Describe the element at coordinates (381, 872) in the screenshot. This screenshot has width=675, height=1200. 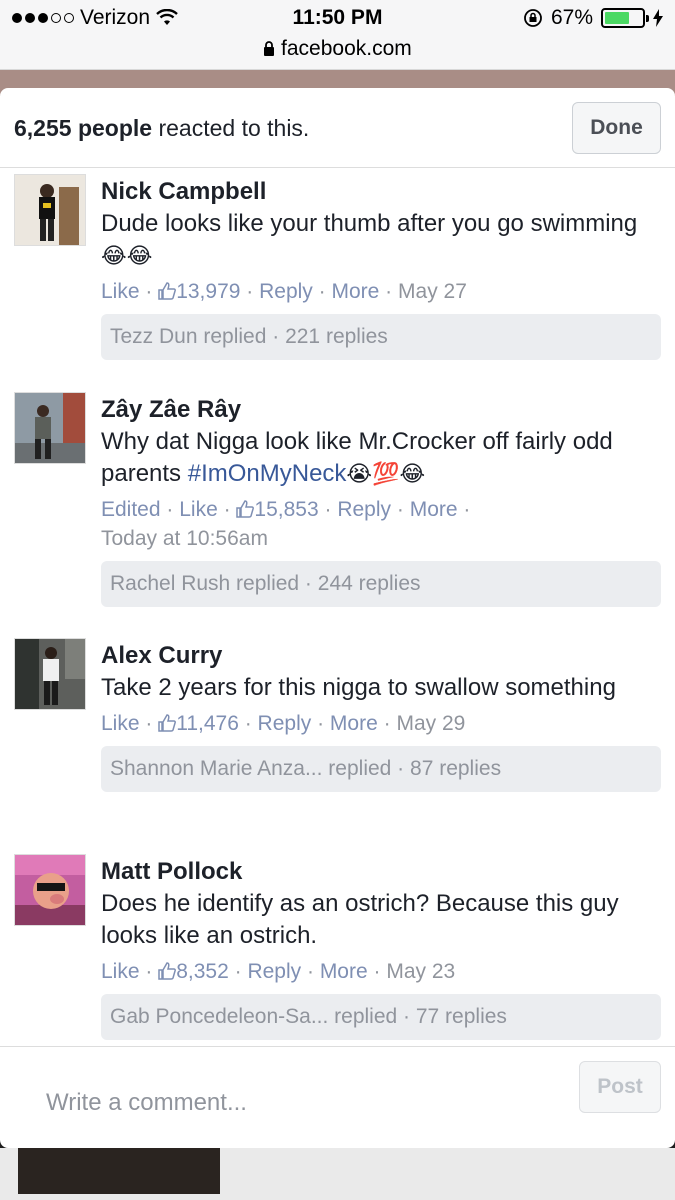
I see `commenter-name: Matt Pollock` at that location.